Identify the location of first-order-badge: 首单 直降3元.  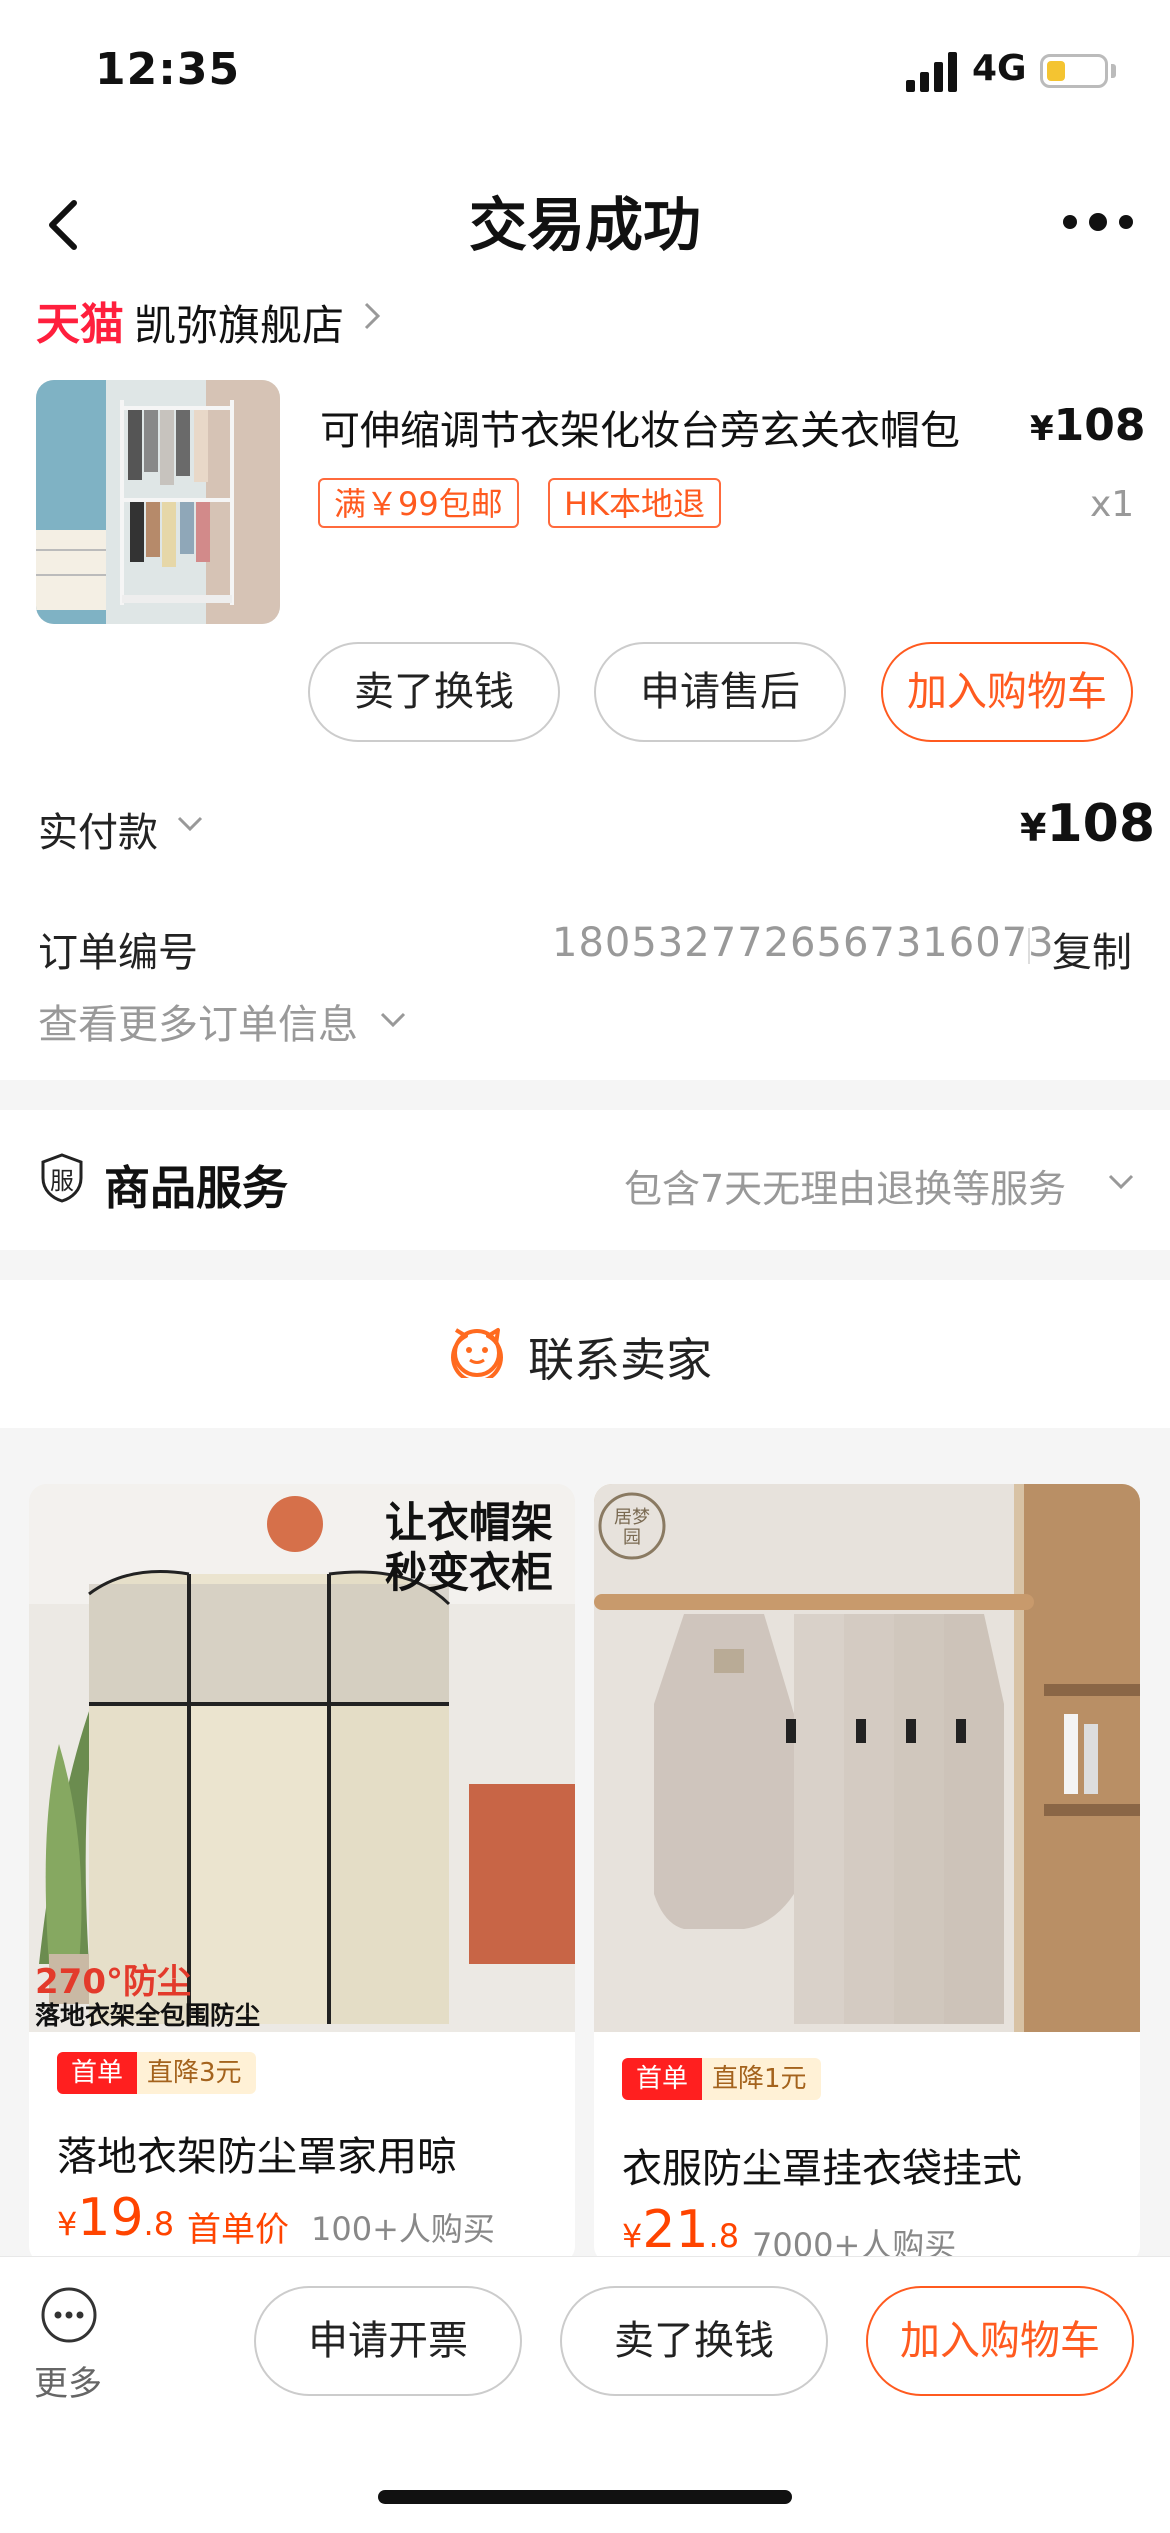
(156, 2073).